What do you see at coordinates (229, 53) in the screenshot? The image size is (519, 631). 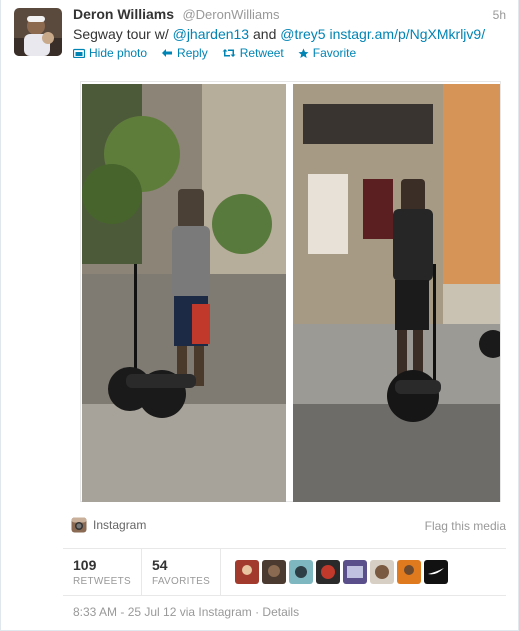 I see `retweet-icon` at bounding box center [229, 53].